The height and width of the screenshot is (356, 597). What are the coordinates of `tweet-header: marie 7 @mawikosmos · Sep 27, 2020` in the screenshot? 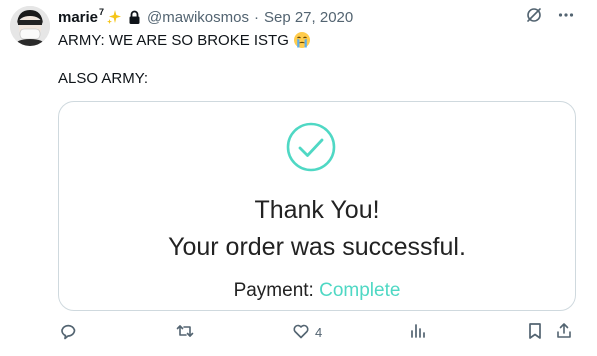 It's located at (205, 17).